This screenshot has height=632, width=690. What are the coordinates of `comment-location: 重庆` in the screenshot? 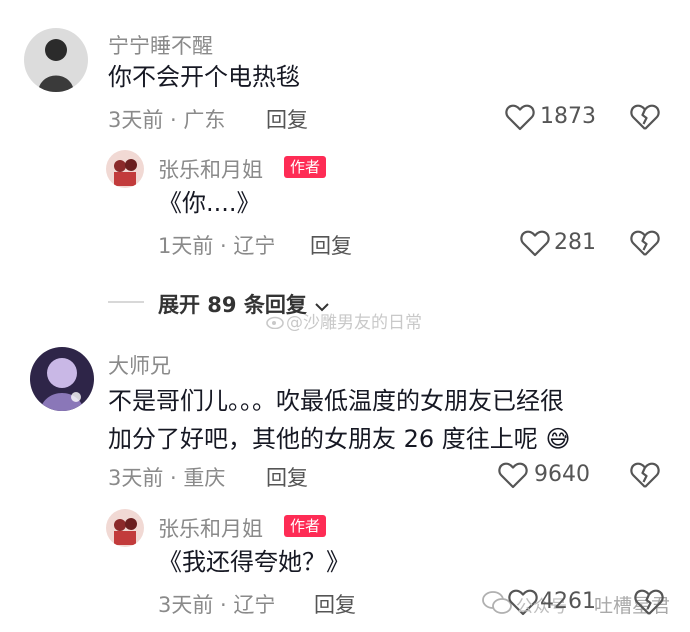 It's located at (204, 478).